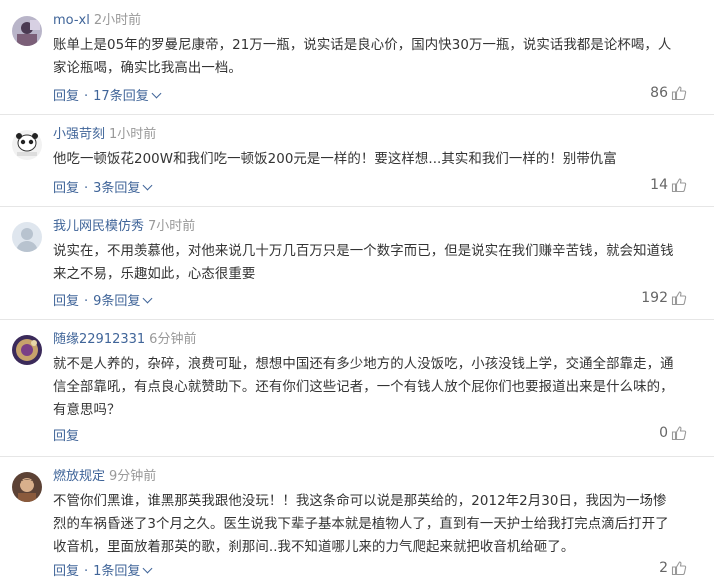 Image resolution: width=714 pixels, height=587 pixels. I want to click on like-number: 2, so click(663, 568).